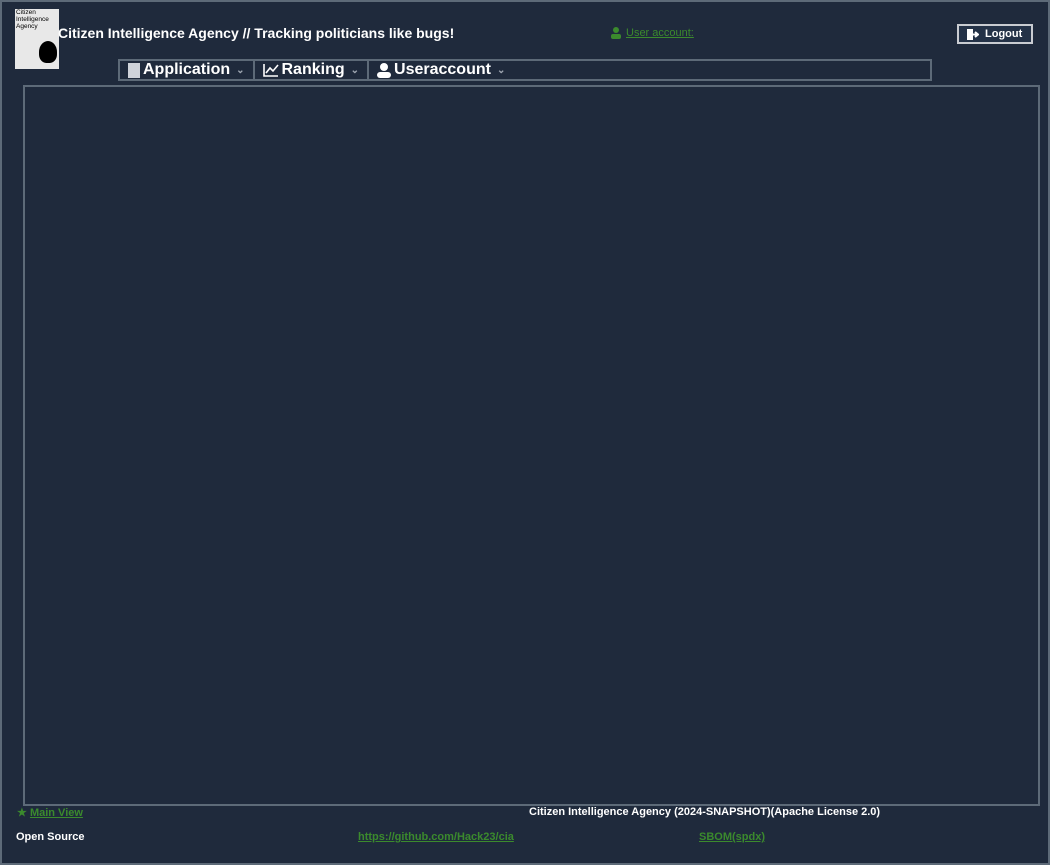 This screenshot has width=1050, height=865. Describe the element at coordinates (26, 12) in the screenshot. I see `logo-line-1: Citizen` at that location.